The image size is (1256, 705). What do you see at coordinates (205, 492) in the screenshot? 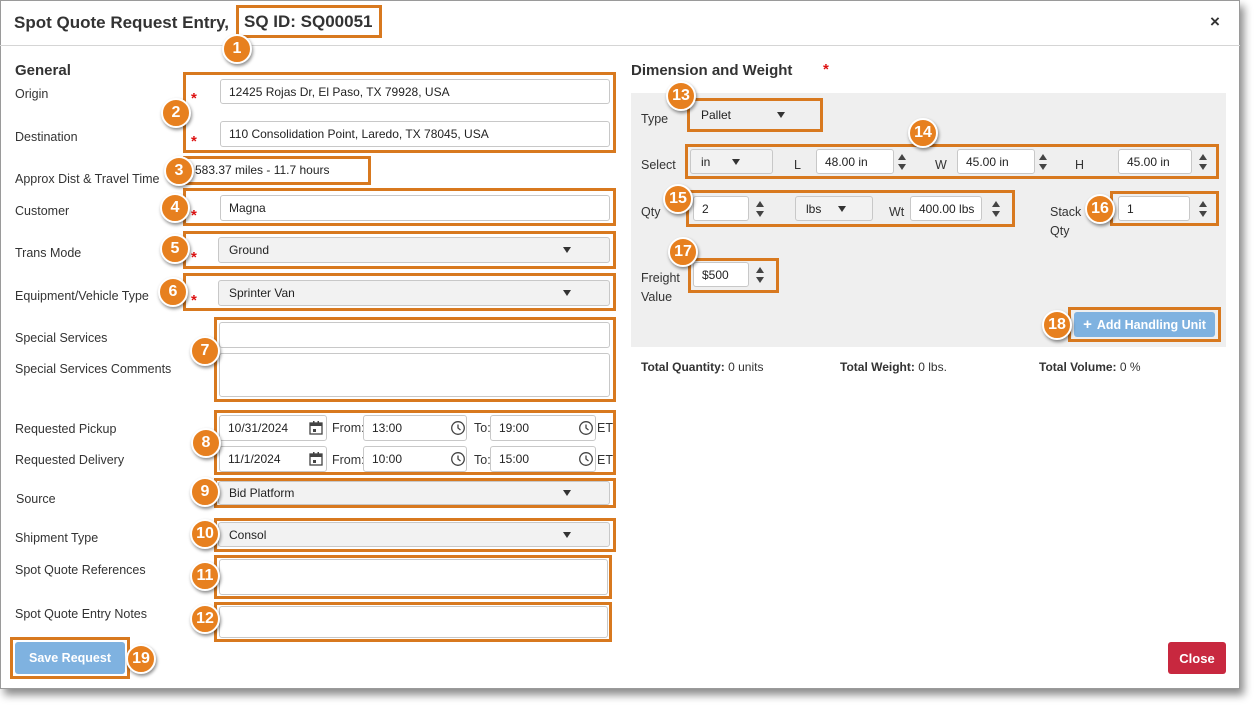
I see `callout-badge: 9` at bounding box center [205, 492].